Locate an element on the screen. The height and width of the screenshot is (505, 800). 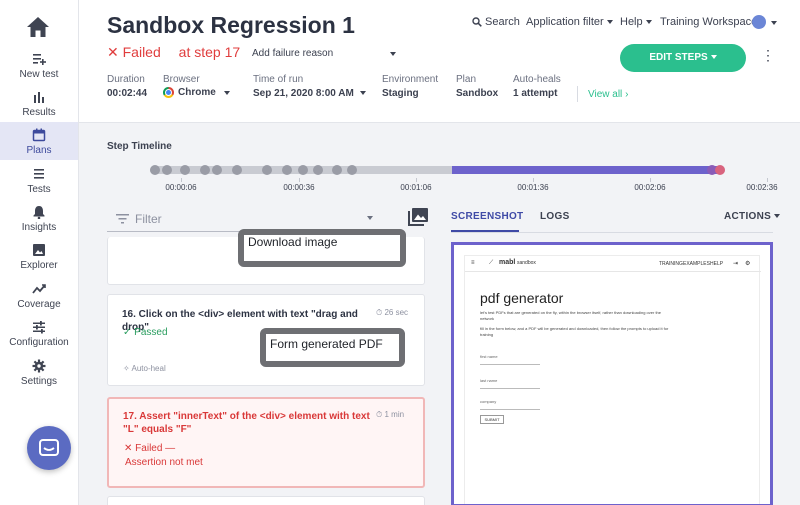
sidebar-item-label: Results is located at coordinates (39, 112).